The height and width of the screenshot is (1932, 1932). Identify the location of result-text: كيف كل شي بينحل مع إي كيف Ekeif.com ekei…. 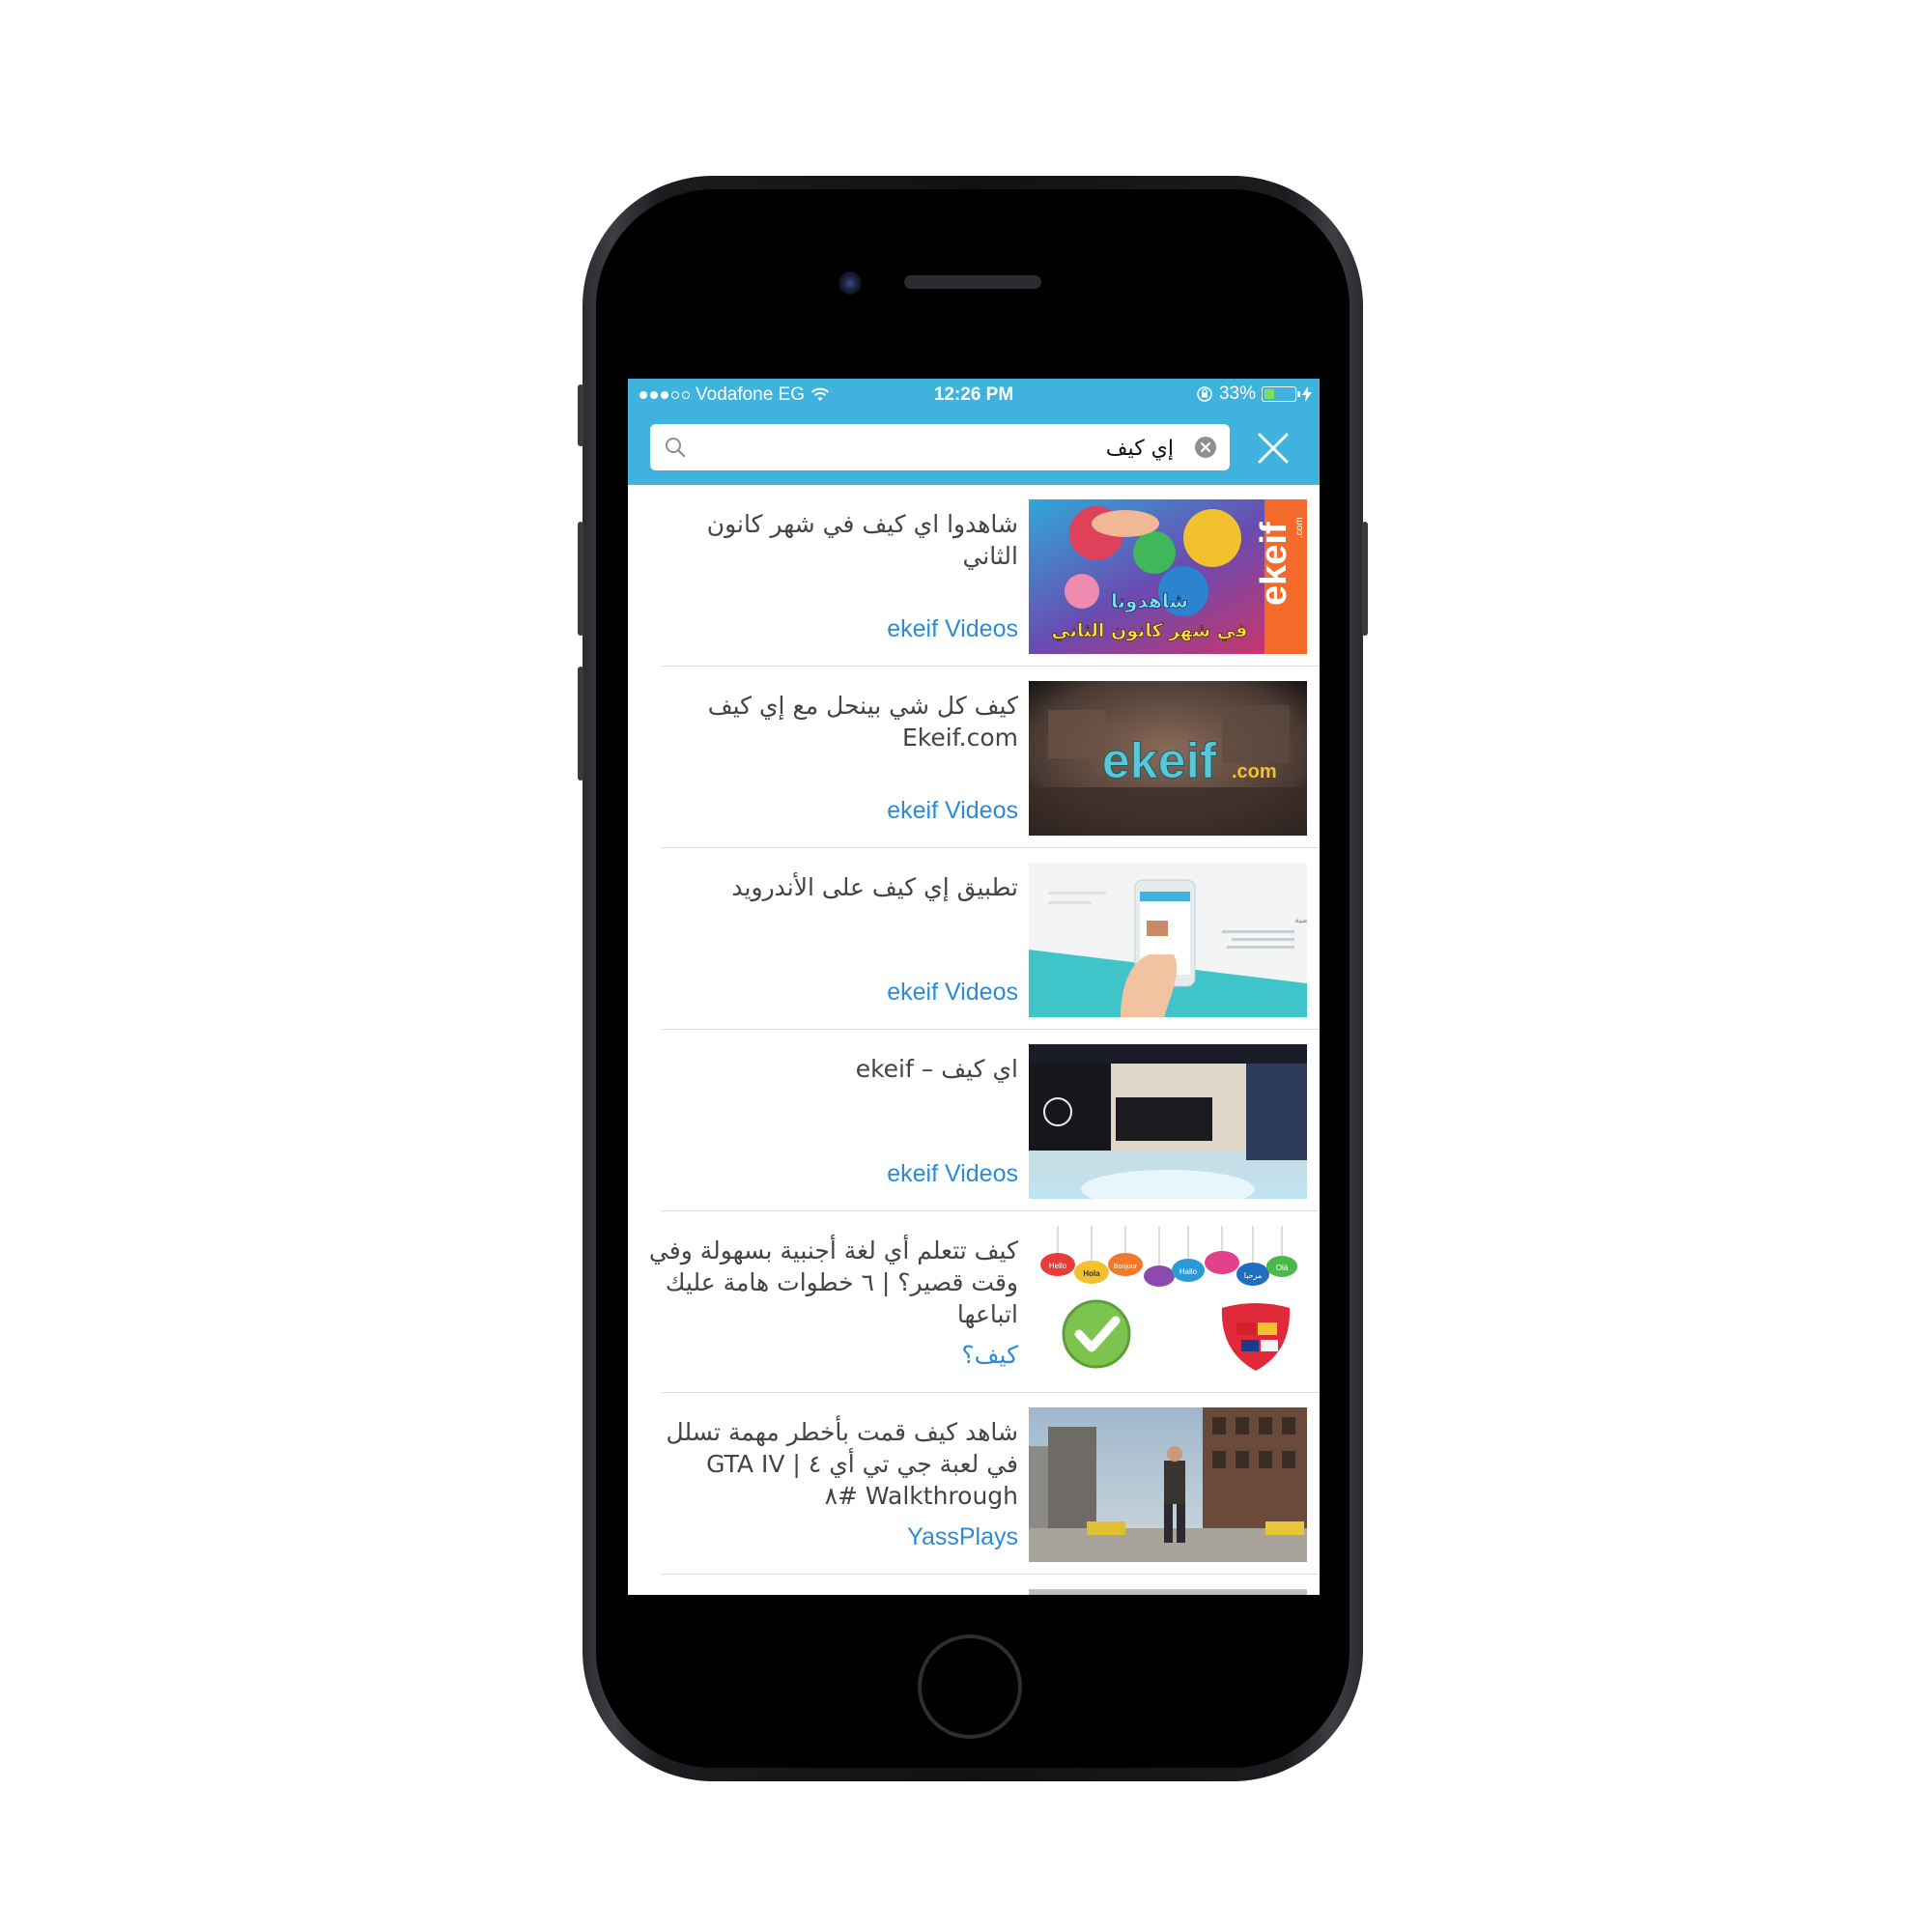
(832, 757).